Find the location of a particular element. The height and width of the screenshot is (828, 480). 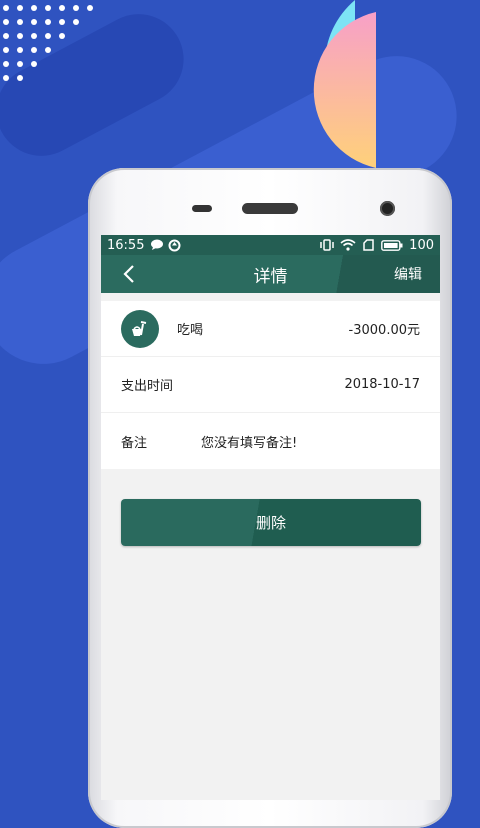

battery-level: 100 is located at coordinates (421, 245).